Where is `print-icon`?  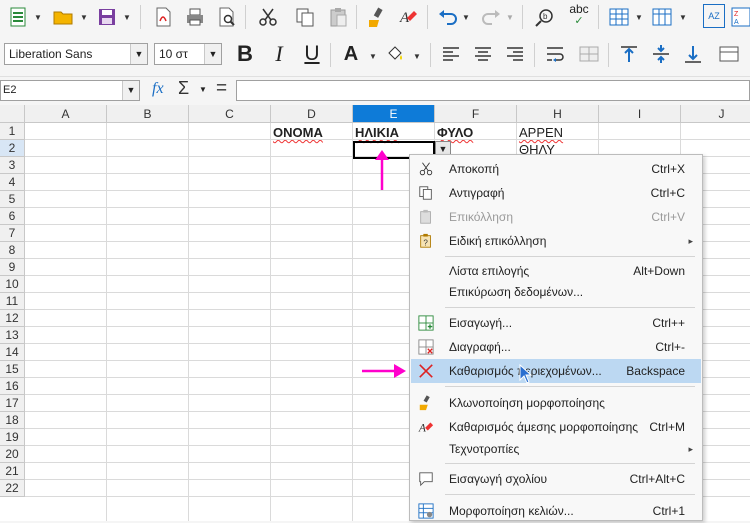
print-icon is located at coordinates (195, 17).